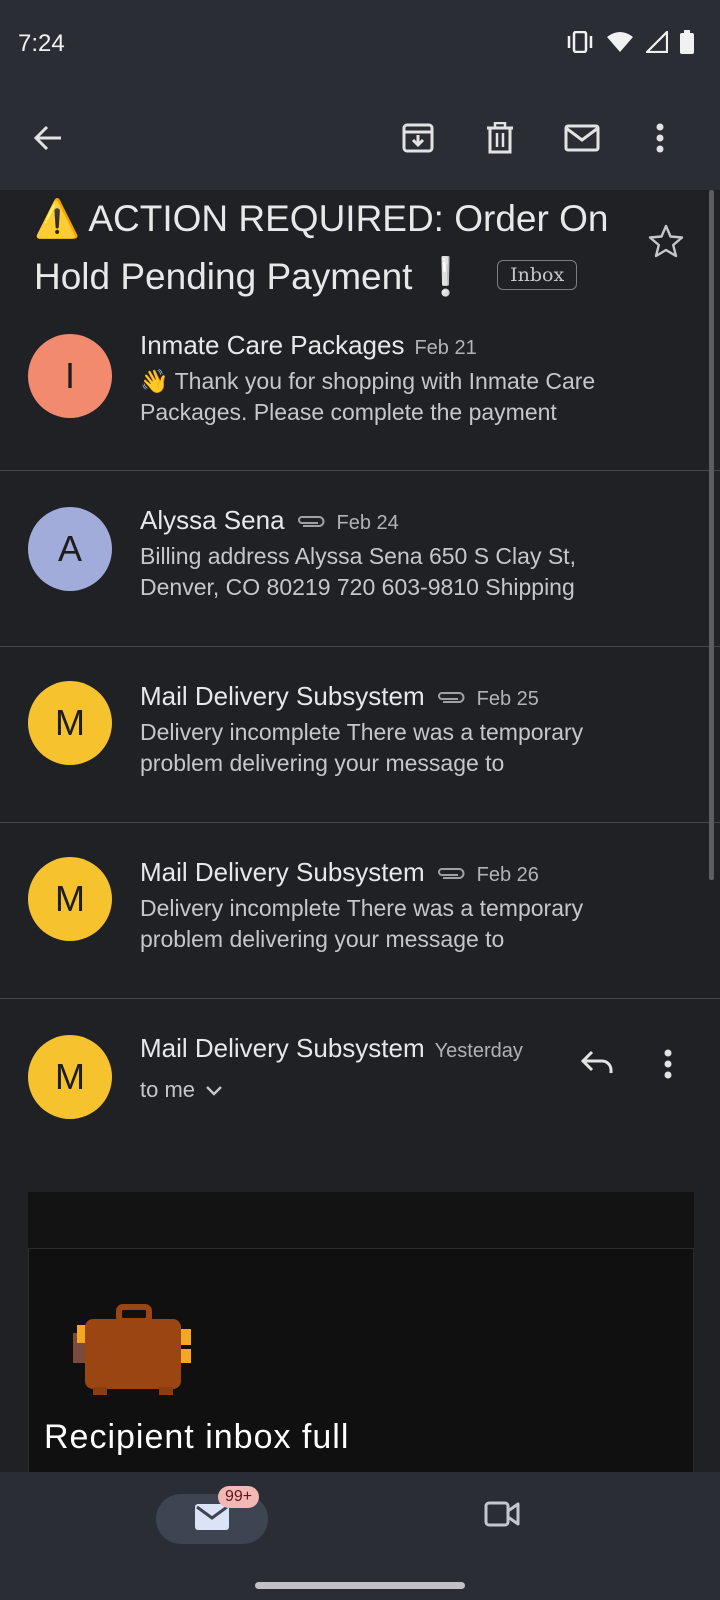  What do you see at coordinates (445, 348) in the screenshot?
I see `message-date: Feb 21` at bounding box center [445, 348].